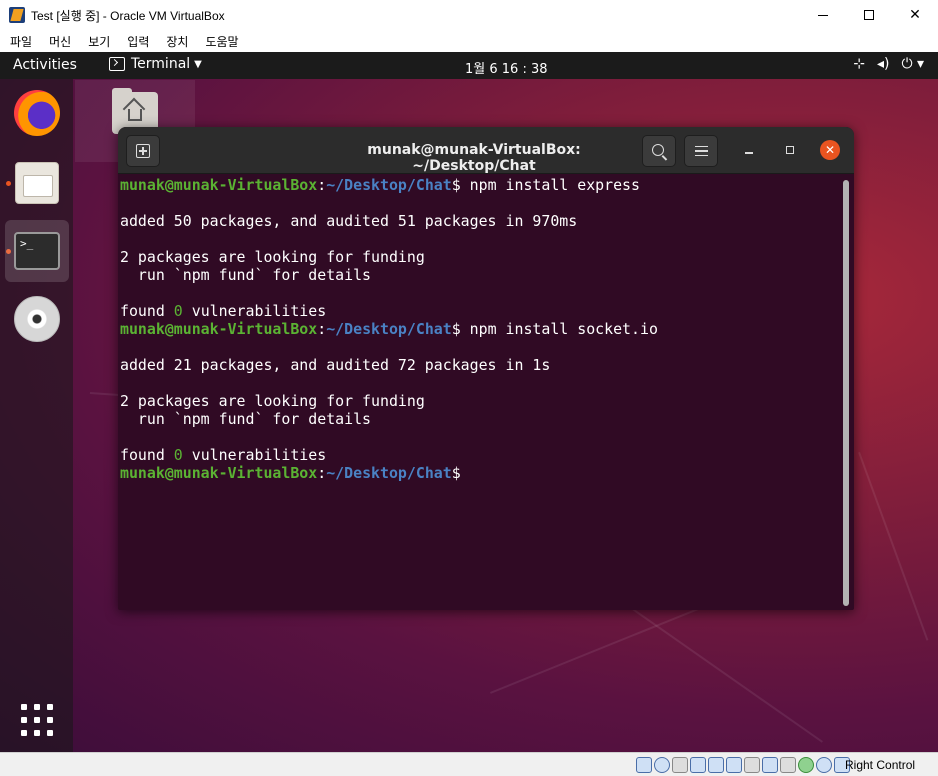 The width and height of the screenshot is (938, 776). Describe the element at coordinates (37, 319) in the screenshot. I see `dock-cd` at that location.